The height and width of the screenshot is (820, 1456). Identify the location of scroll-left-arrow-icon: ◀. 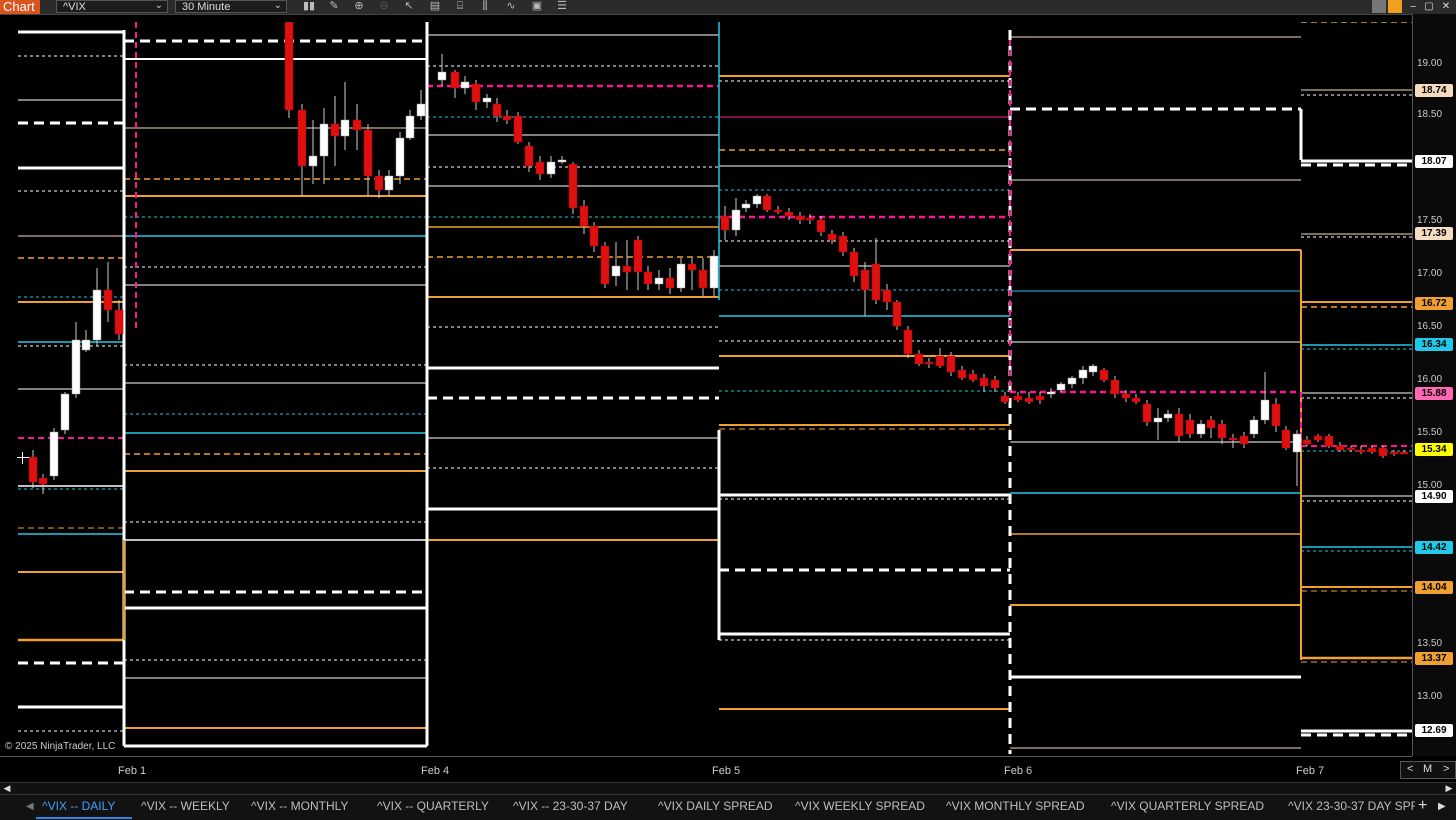
(7, 788).